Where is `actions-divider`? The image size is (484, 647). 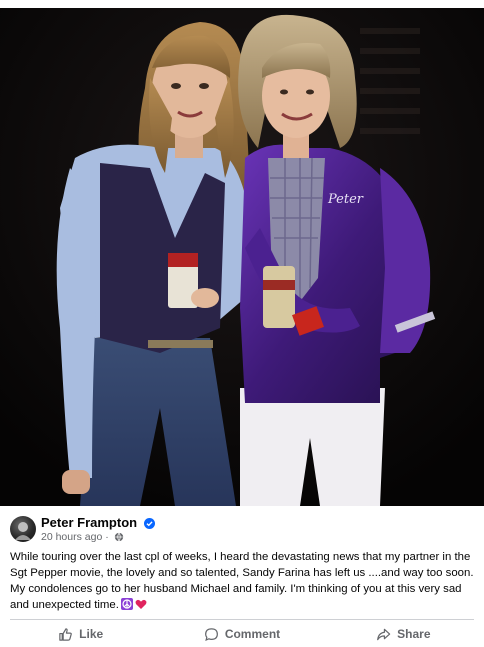
actions-divider is located at coordinates (242, 619).